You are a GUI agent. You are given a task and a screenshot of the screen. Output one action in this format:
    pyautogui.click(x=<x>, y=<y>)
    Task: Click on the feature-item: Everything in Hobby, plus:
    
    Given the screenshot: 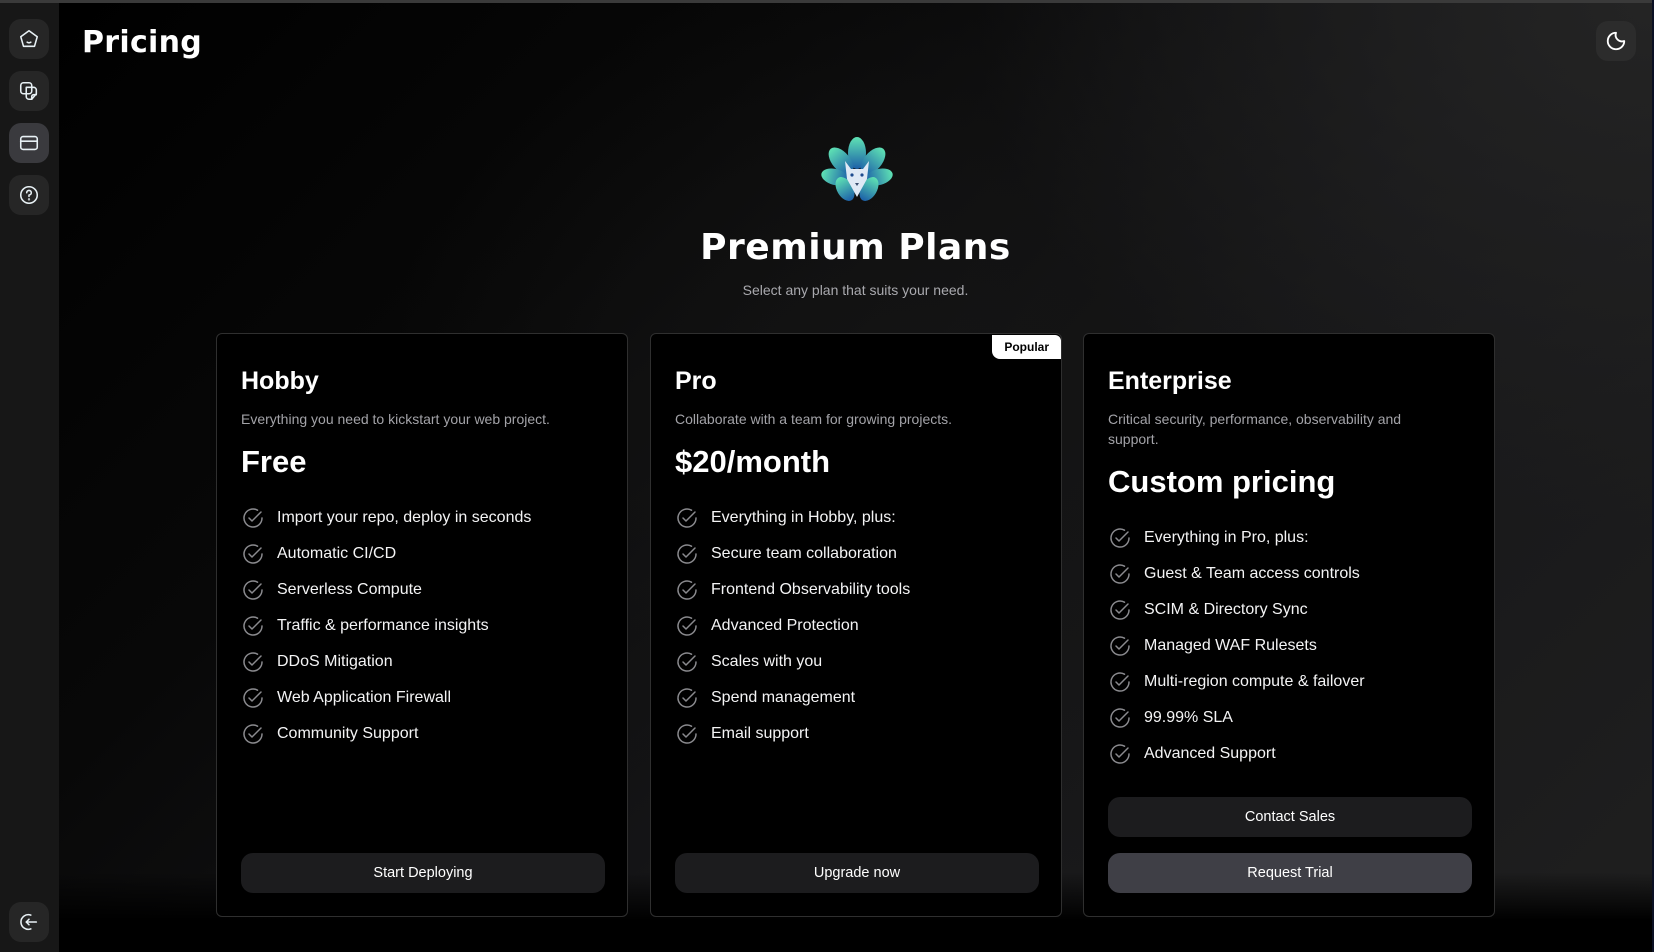 What is the action you would take?
    pyautogui.click(x=792, y=518)
    